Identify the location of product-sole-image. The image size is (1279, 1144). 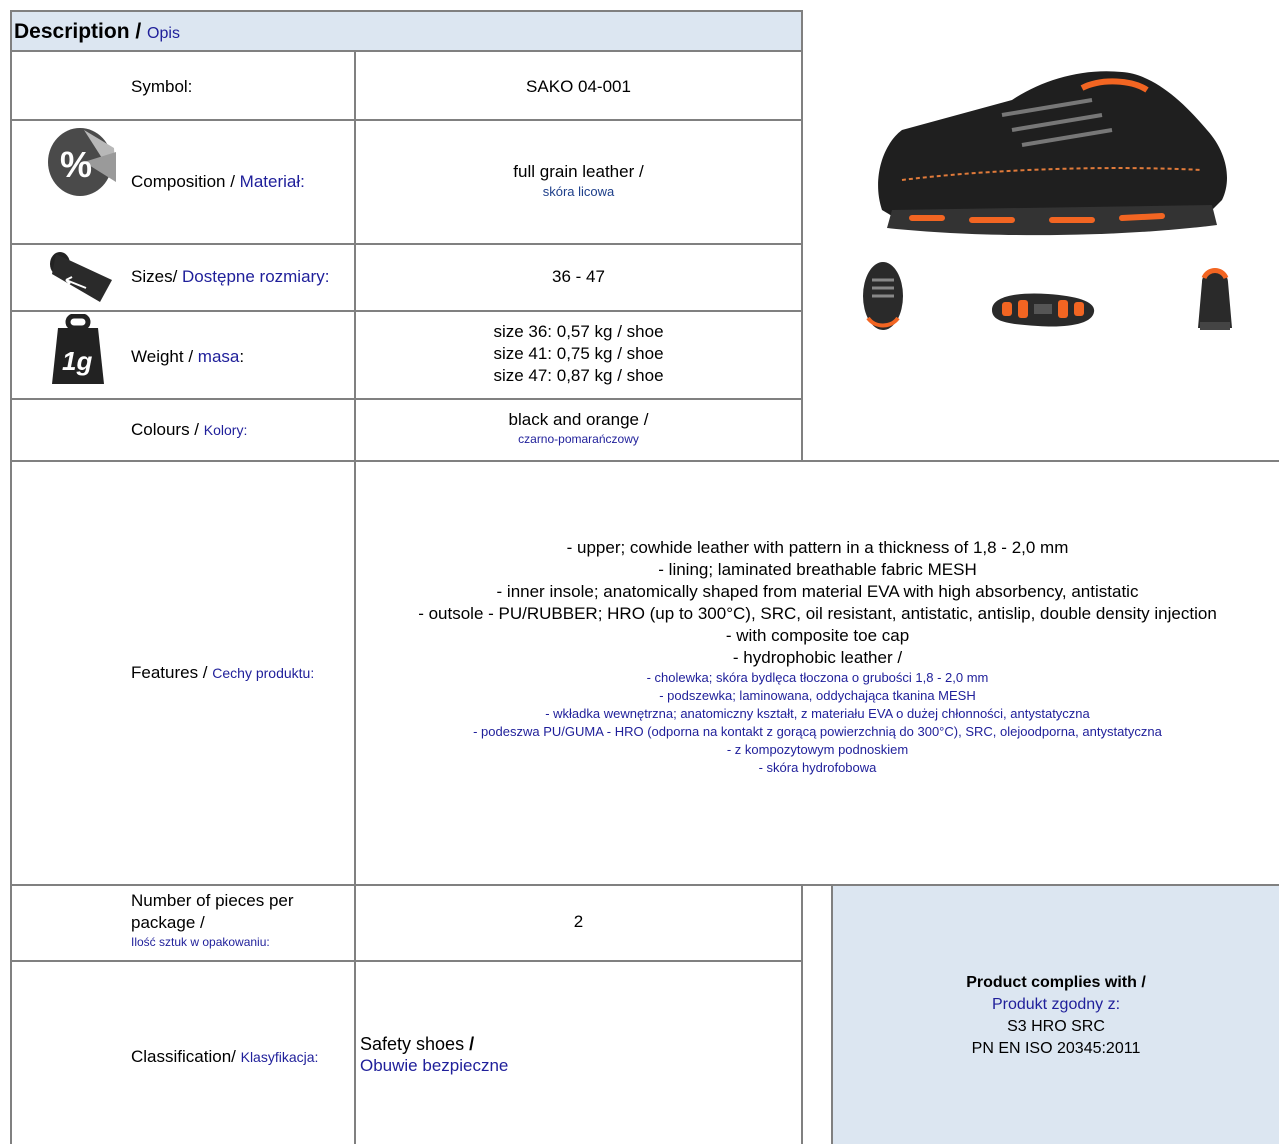
(1043, 309).